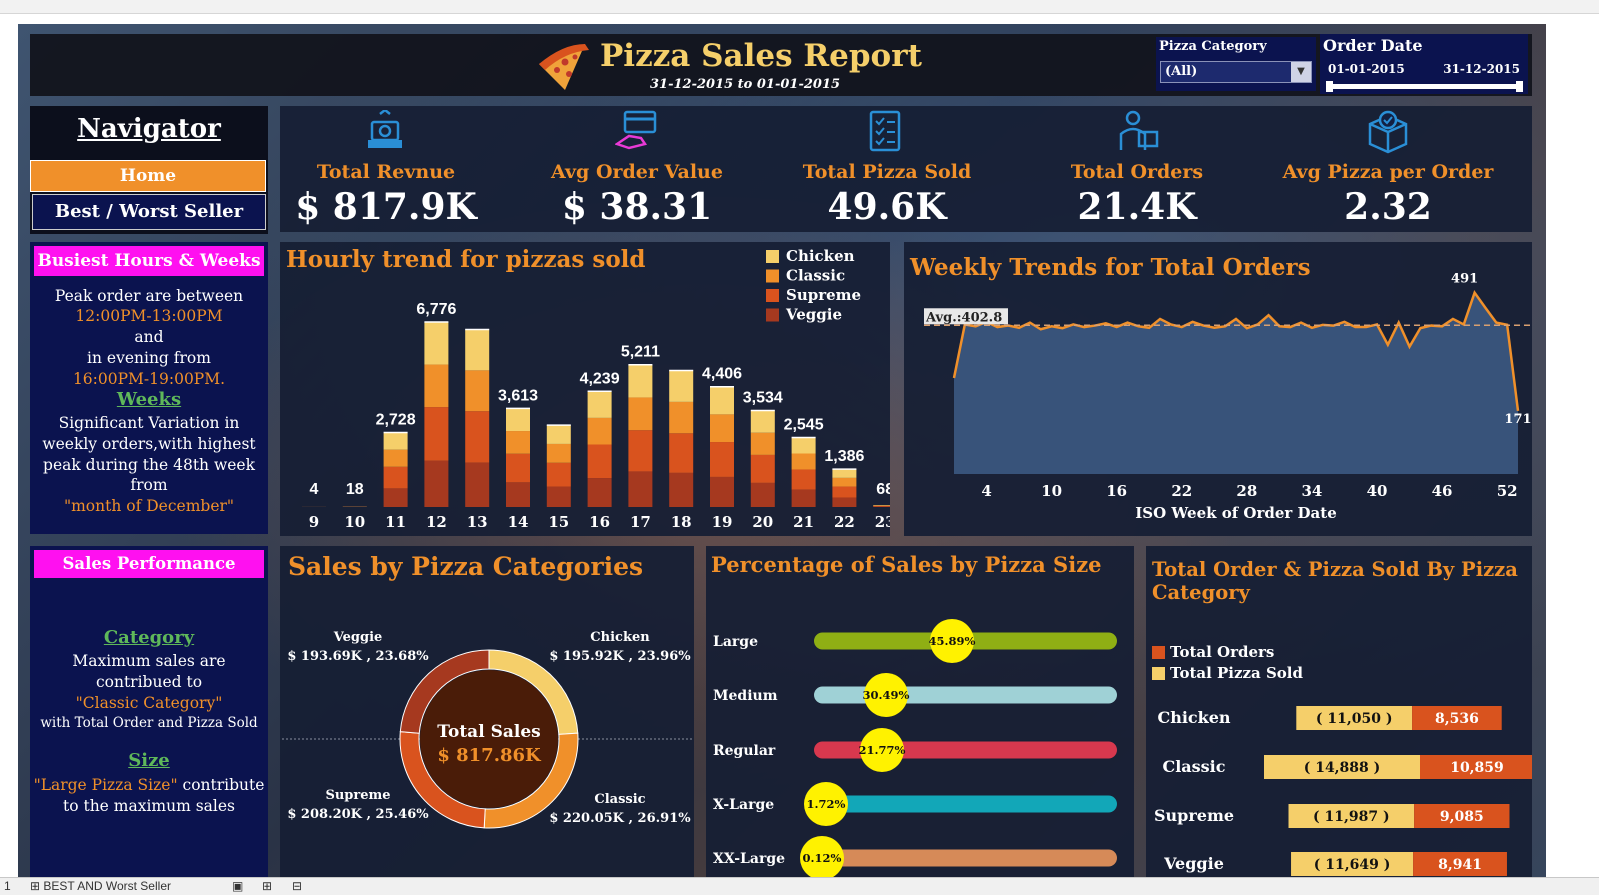 This screenshot has height=895, width=1599. I want to click on size-line1: "Large Pizza Size" contribute, so click(149, 785).